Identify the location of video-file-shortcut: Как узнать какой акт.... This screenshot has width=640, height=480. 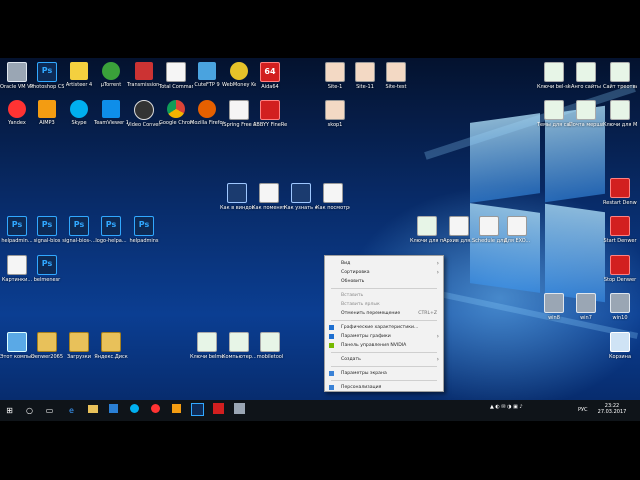
(301, 197).